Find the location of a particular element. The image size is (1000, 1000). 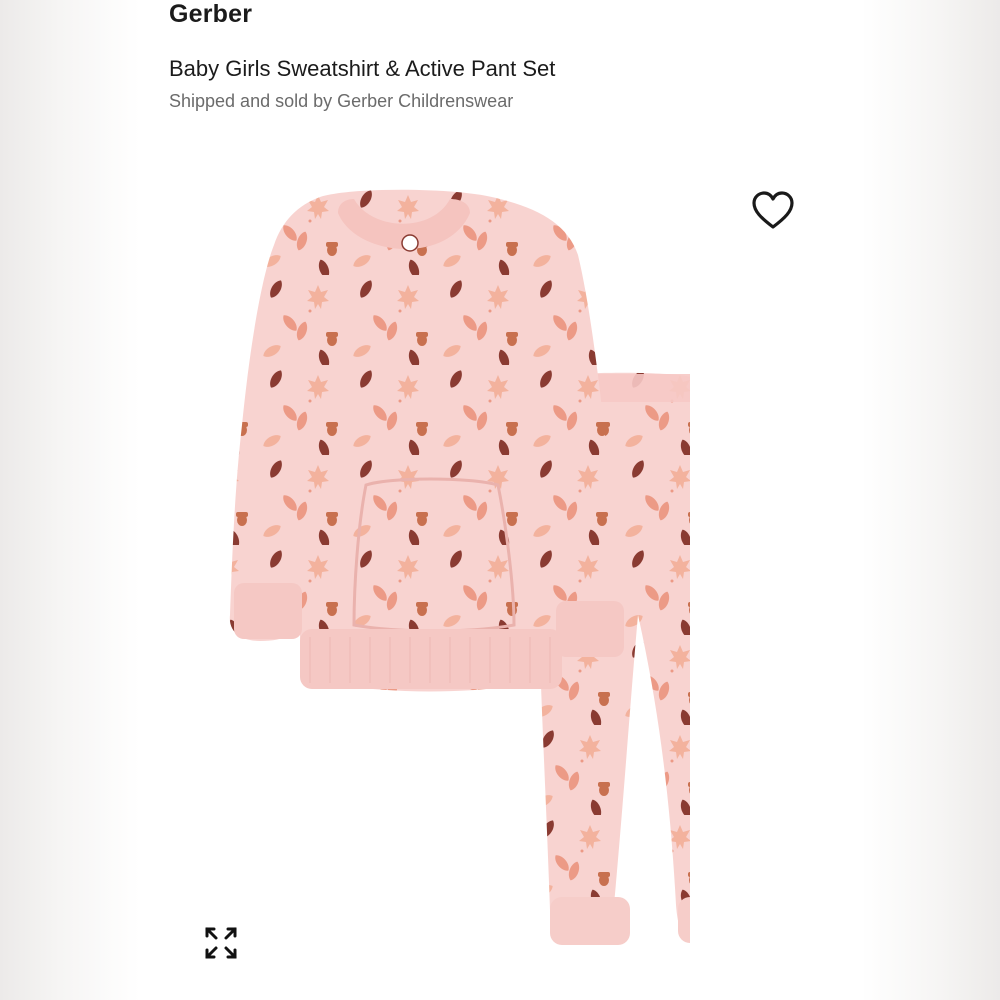

favorite-button is located at coordinates (773, 211).